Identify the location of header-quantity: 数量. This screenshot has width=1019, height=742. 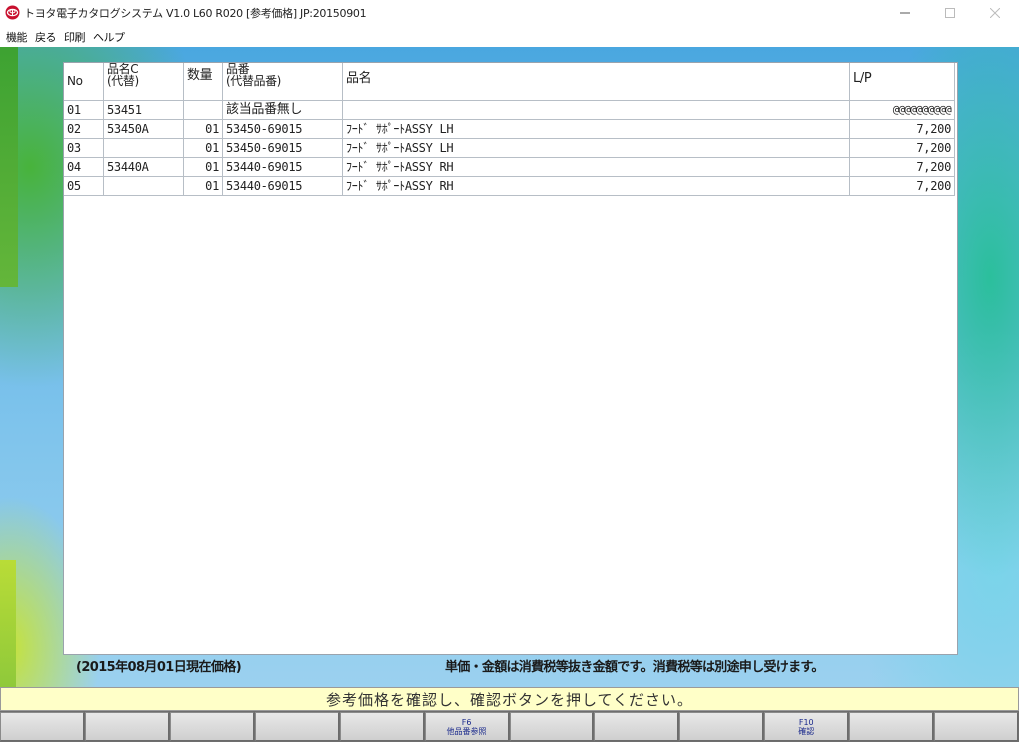
(203, 82).